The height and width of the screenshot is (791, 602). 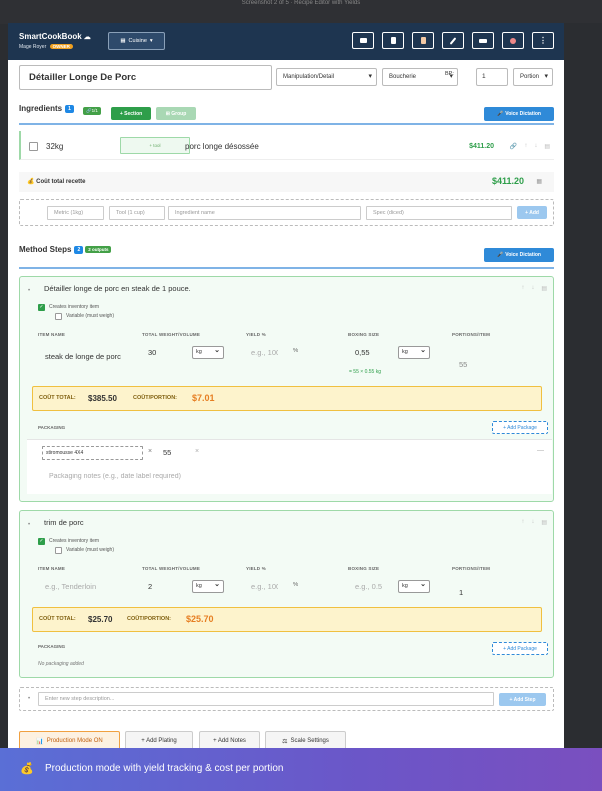 What do you see at coordinates (285, 741) in the screenshot?
I see `scale-icon: ⚖` at bounding box center [285, 741].